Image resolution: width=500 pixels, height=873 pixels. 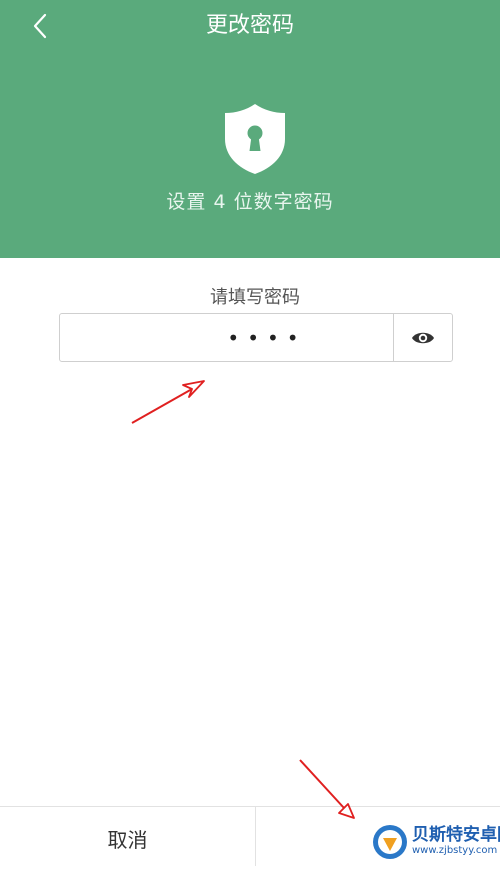 I want to click on watermark-name: 贝斯特安卓网, so click(x=456, y=835).